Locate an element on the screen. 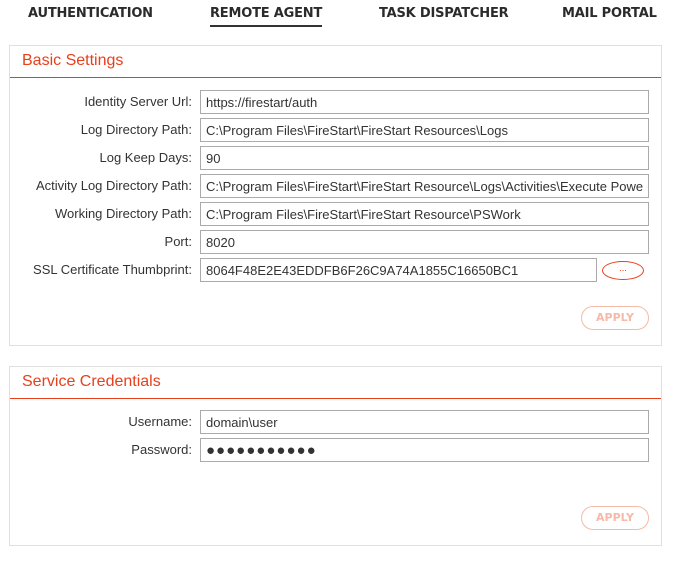 This screenshot has width=679, height=566. identity-server-url-row: Identity Server Url: is located at coordinates (336, 102).